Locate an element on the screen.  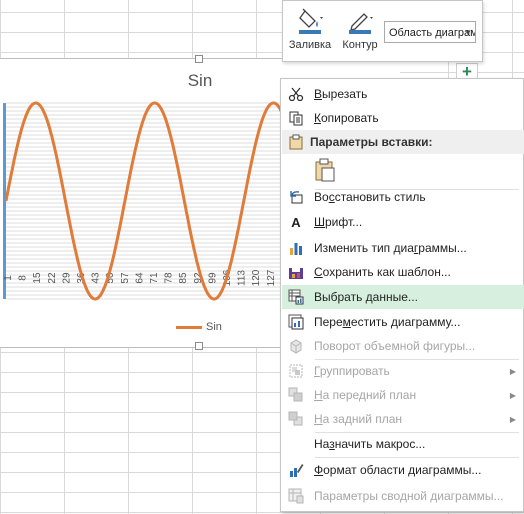
x-tick-label: 71 is located at coordinates (154, 278).